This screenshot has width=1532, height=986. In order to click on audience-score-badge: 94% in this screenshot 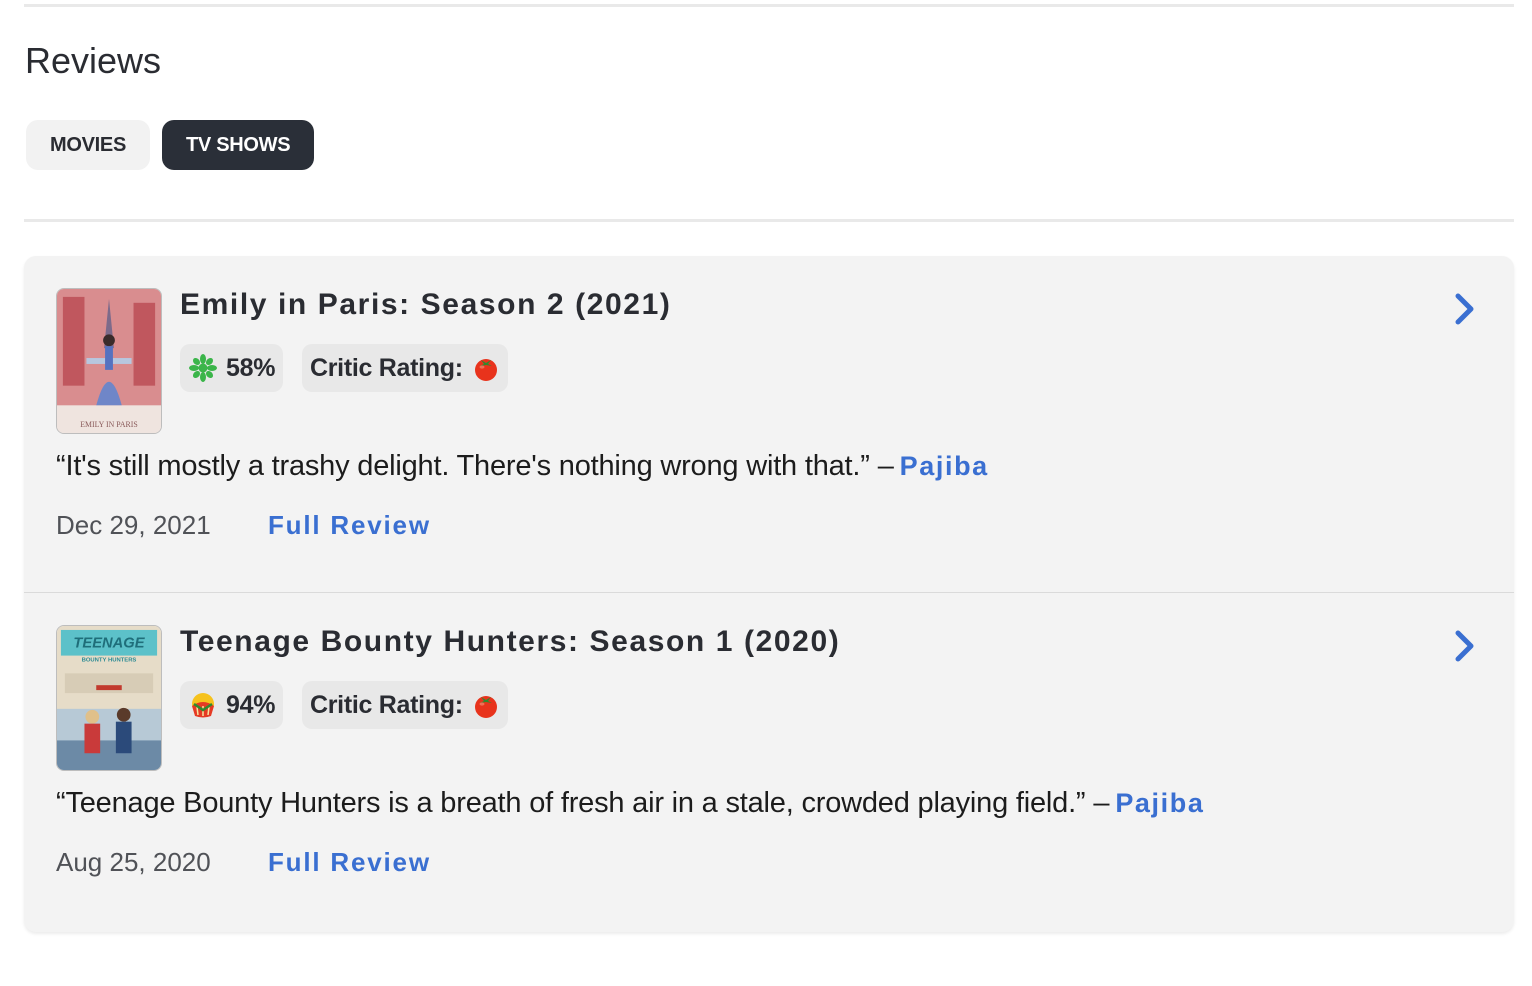, I will do `click(232, 705)`.